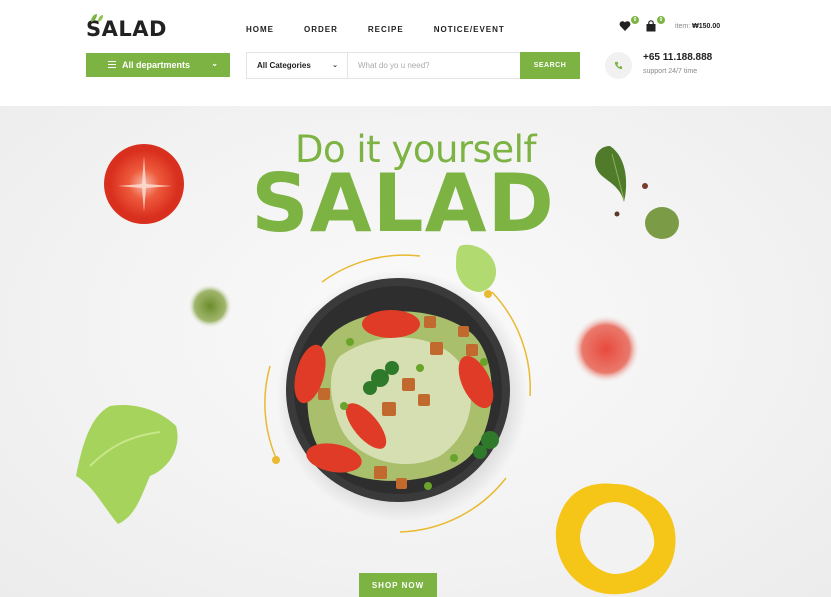 The height and width of the screenshot is (597, 831). I want to click on category-select: All Categories ⌄, so click(297, 65).